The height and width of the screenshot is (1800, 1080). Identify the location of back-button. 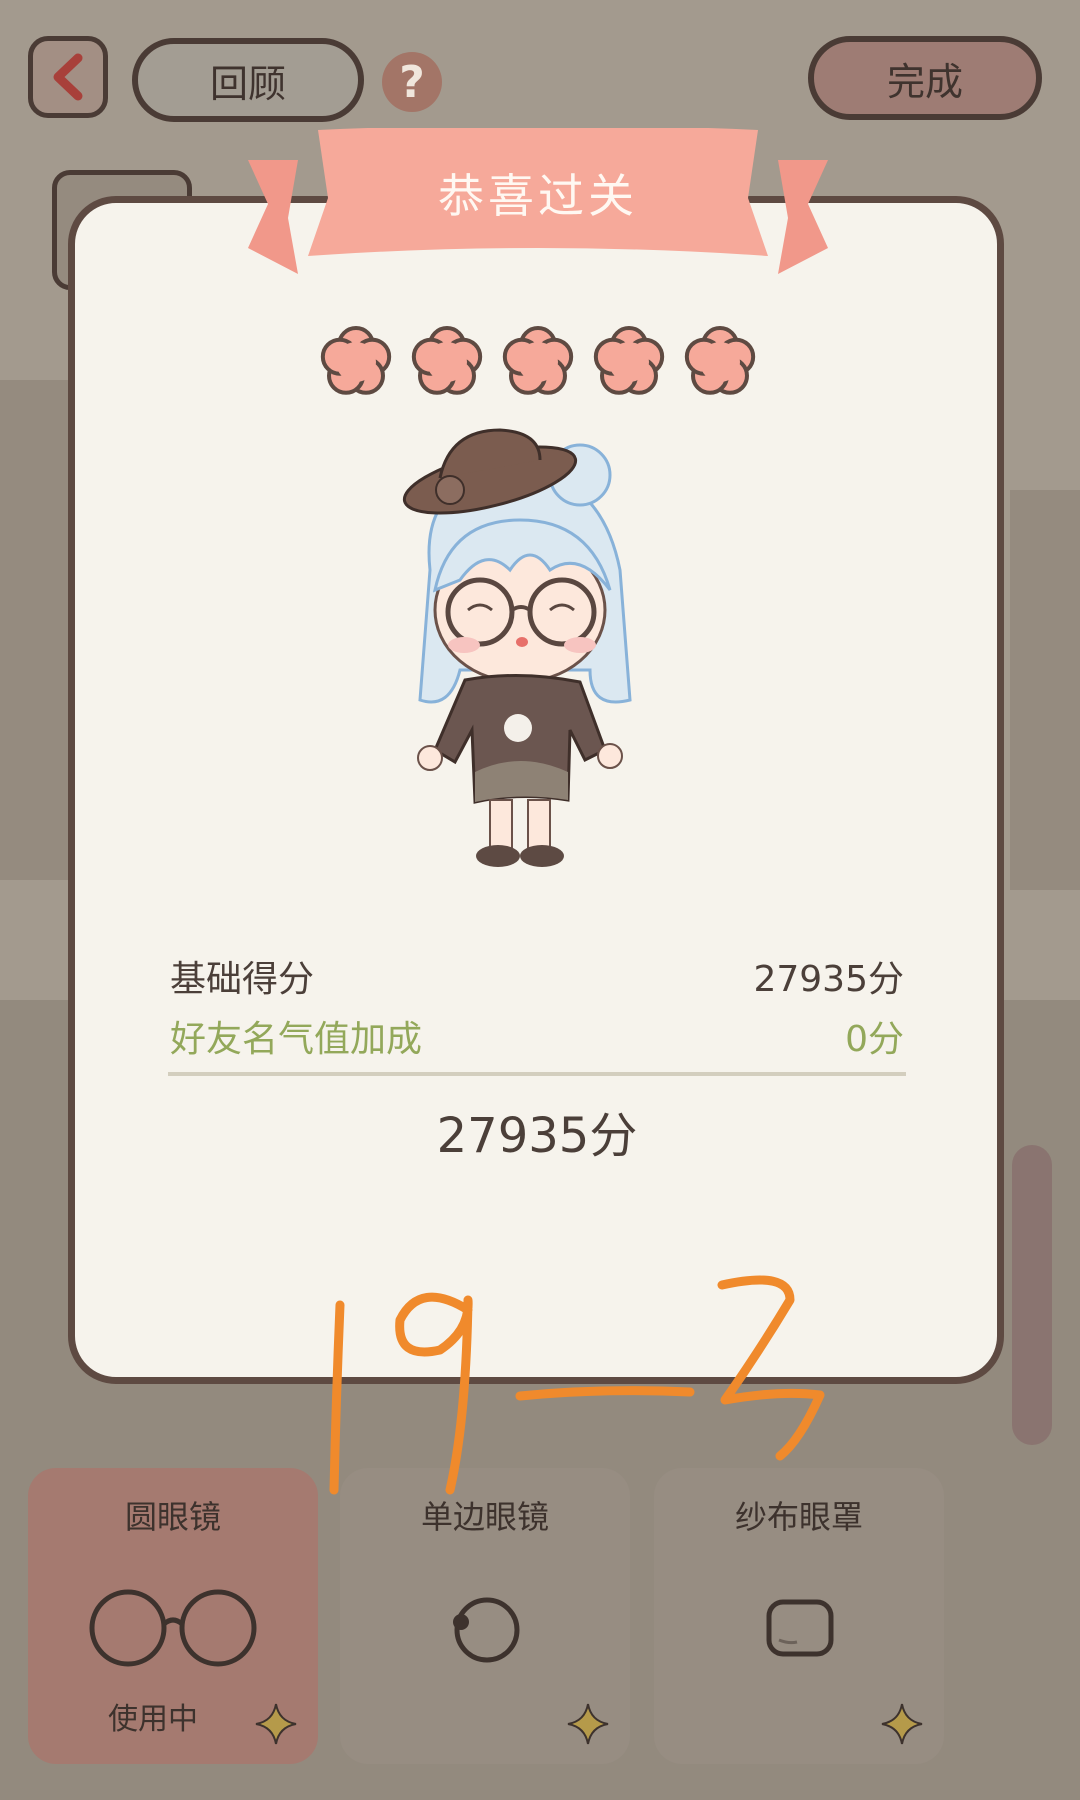
(68, 77).